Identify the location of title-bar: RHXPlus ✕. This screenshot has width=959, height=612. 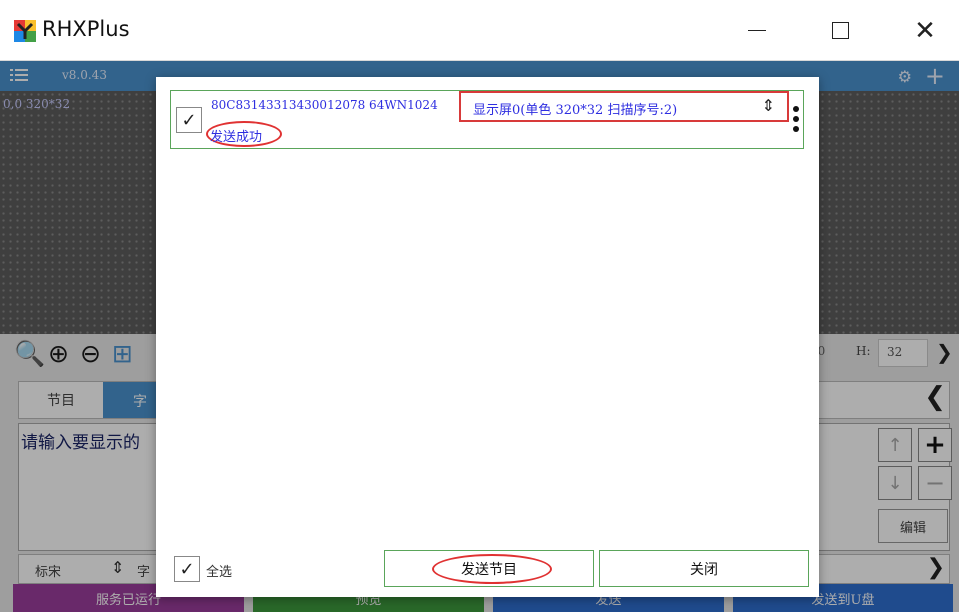
(479, 30).